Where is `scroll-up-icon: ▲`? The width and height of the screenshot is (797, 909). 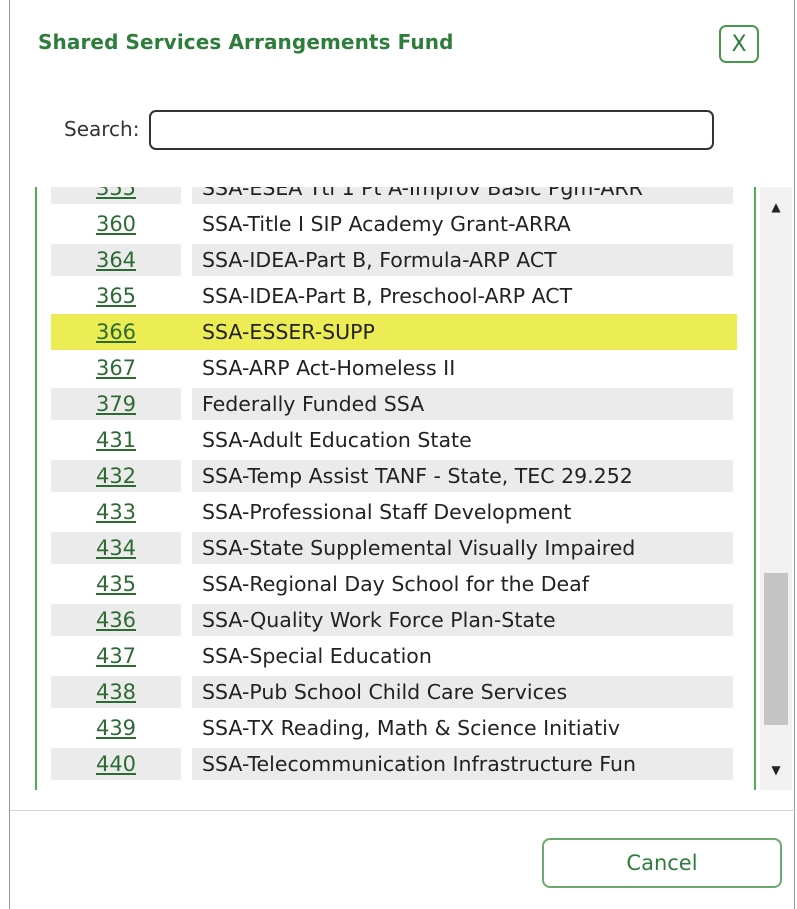 scroll-up-icon: ▲ is located at coordinates (776, 207).